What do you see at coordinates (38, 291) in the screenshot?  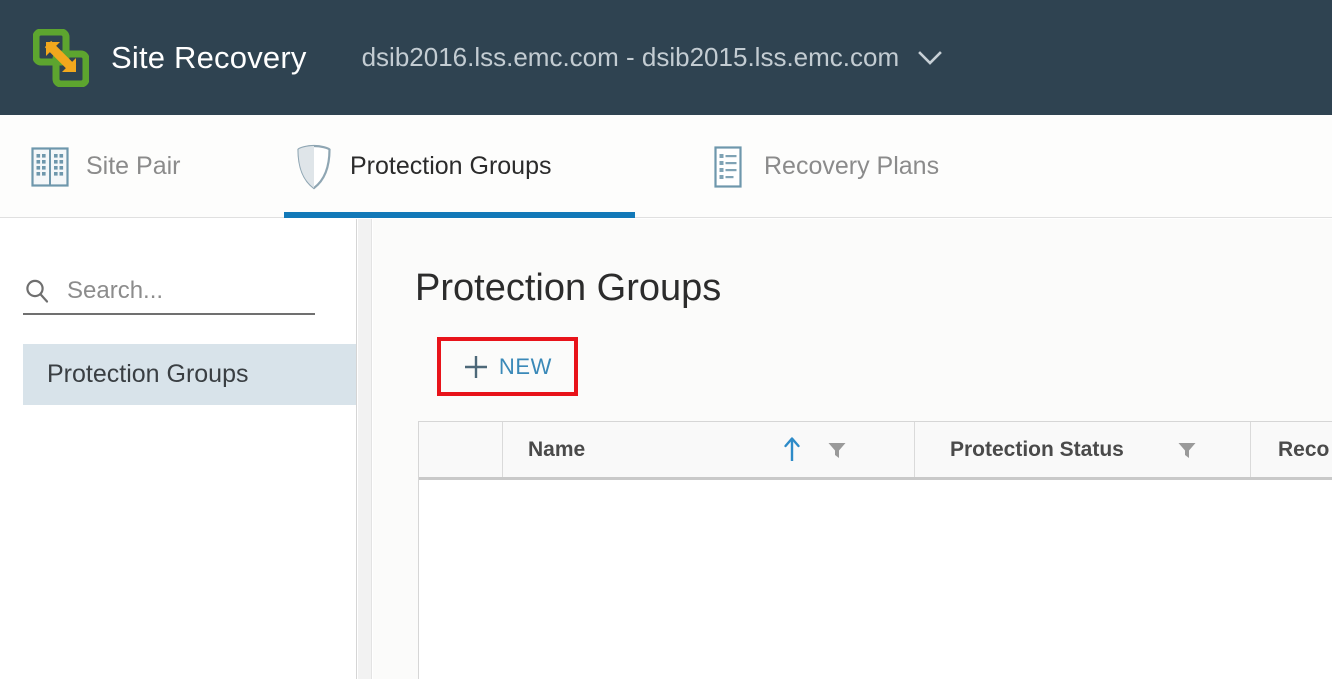 I see `search-icon` at bounding box center [38, 291].